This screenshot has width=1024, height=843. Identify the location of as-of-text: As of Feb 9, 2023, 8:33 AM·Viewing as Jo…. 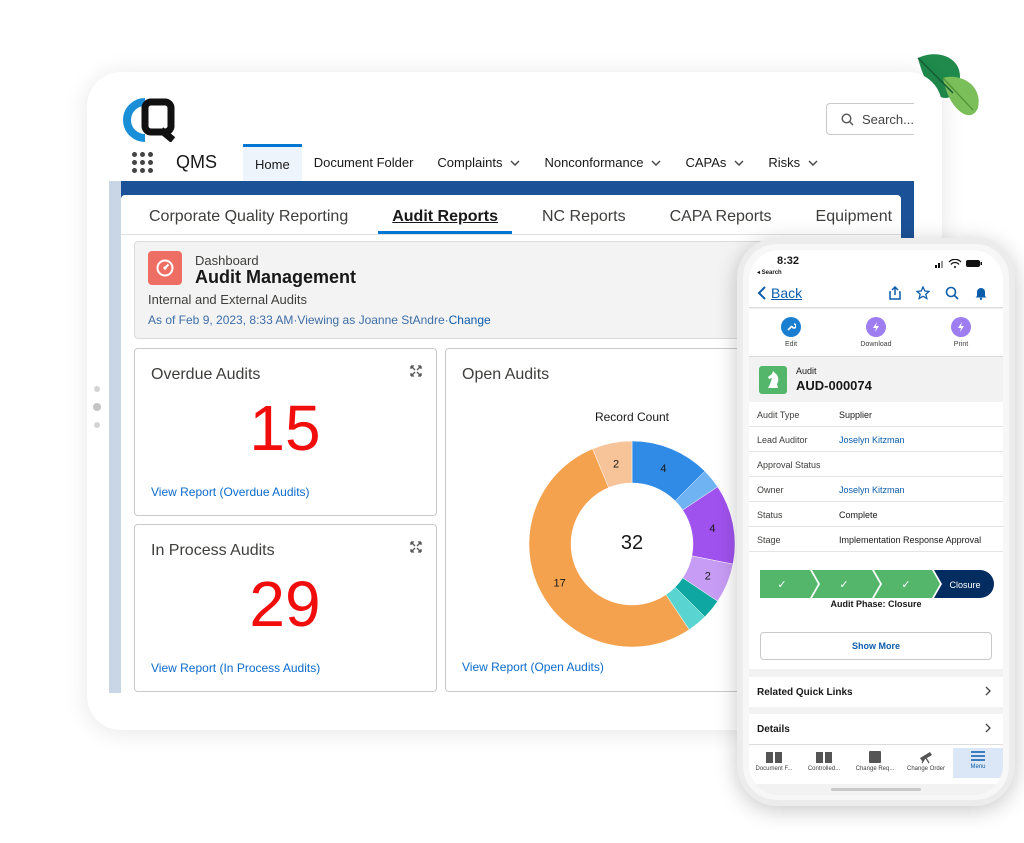
(298, 320).